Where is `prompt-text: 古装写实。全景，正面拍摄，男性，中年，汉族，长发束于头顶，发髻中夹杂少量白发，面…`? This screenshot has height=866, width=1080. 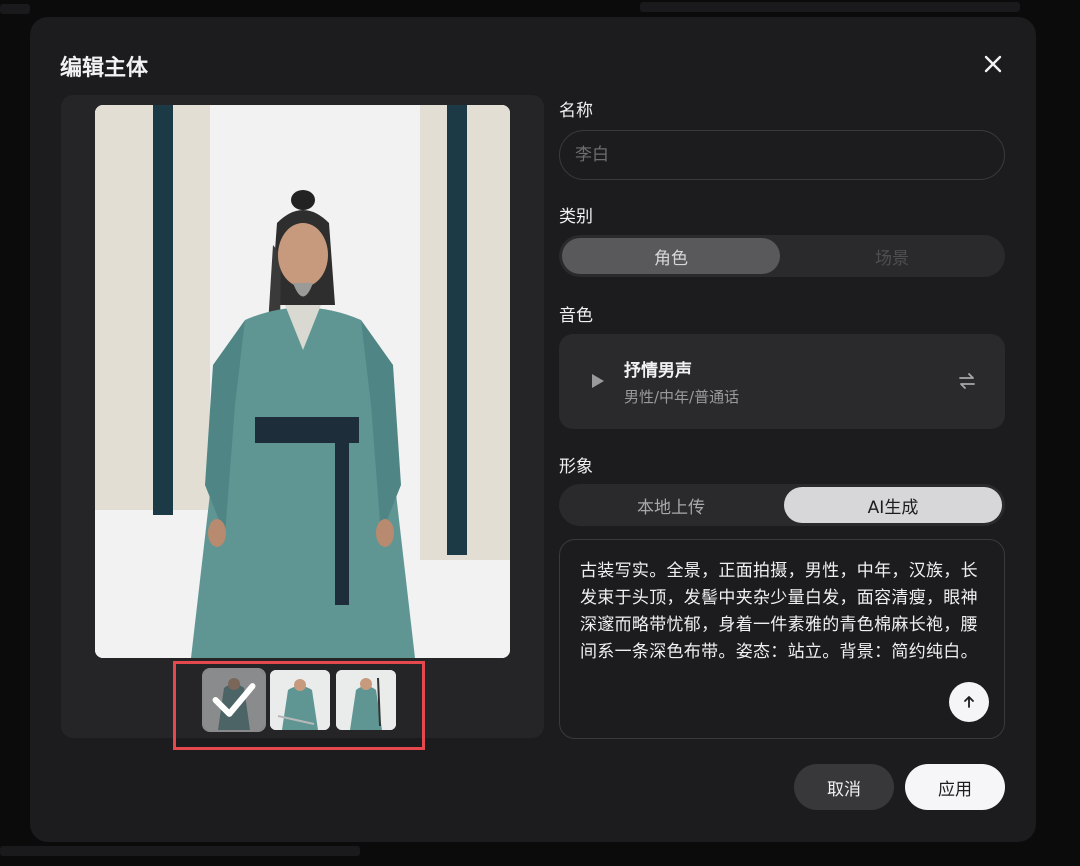
prompt-text: 古装写实。全景，正面拍摄，男性，中年，汉族，长发束于头顶，发髻中夹杂少量白发，面… is located at coordinates (780, 612).